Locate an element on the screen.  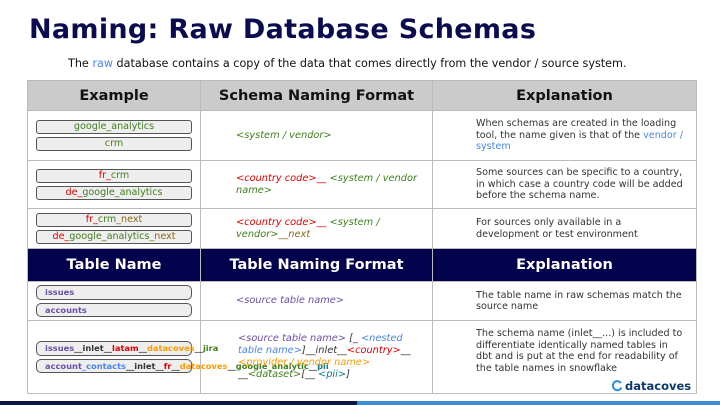
text-segment: [__ is located at coordinates (309, 374).